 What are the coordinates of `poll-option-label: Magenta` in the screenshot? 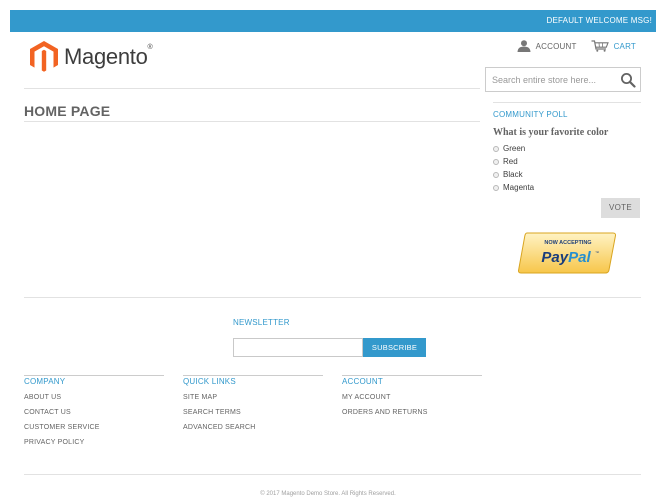 It's located at (519, 187).